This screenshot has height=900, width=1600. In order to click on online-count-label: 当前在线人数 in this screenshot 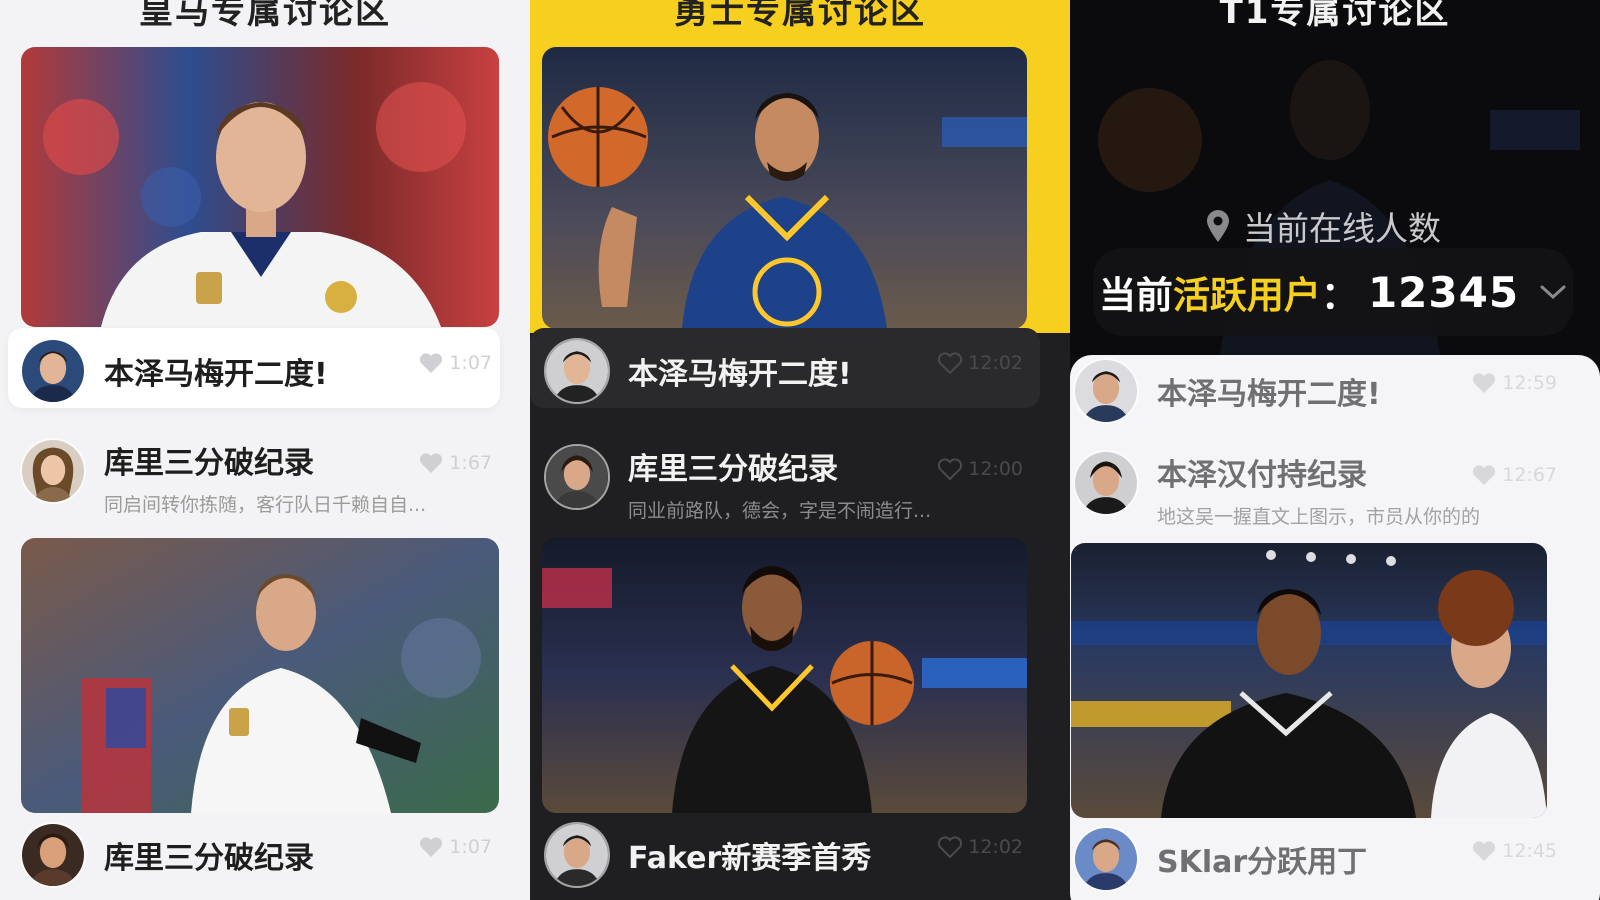, I will do `click(1323, 226)`.